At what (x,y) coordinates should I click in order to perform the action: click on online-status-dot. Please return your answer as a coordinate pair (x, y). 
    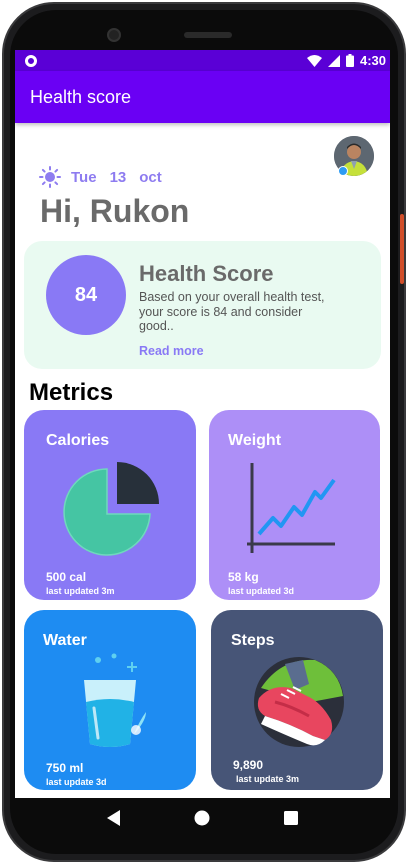
    Looking at the image, I should click on (343, 171).